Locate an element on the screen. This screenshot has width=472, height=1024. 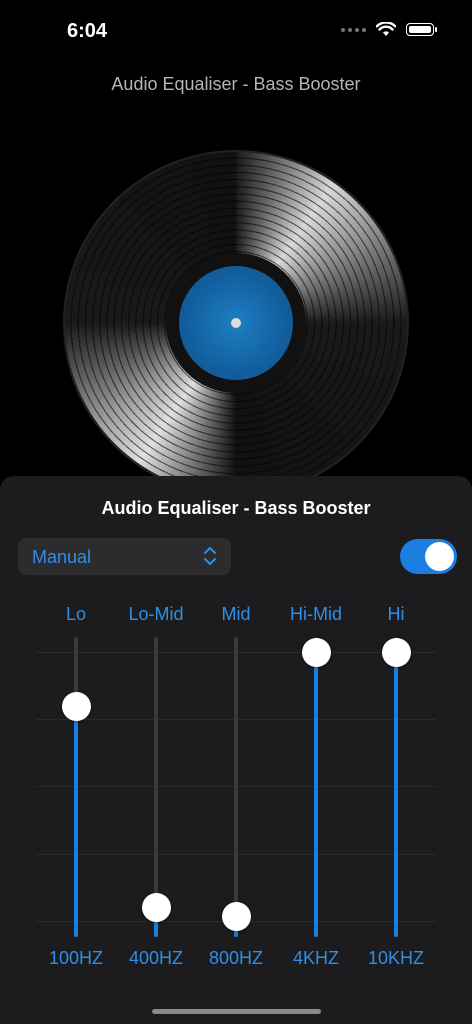
record-inner-ring is located at coordinates (236, 323).